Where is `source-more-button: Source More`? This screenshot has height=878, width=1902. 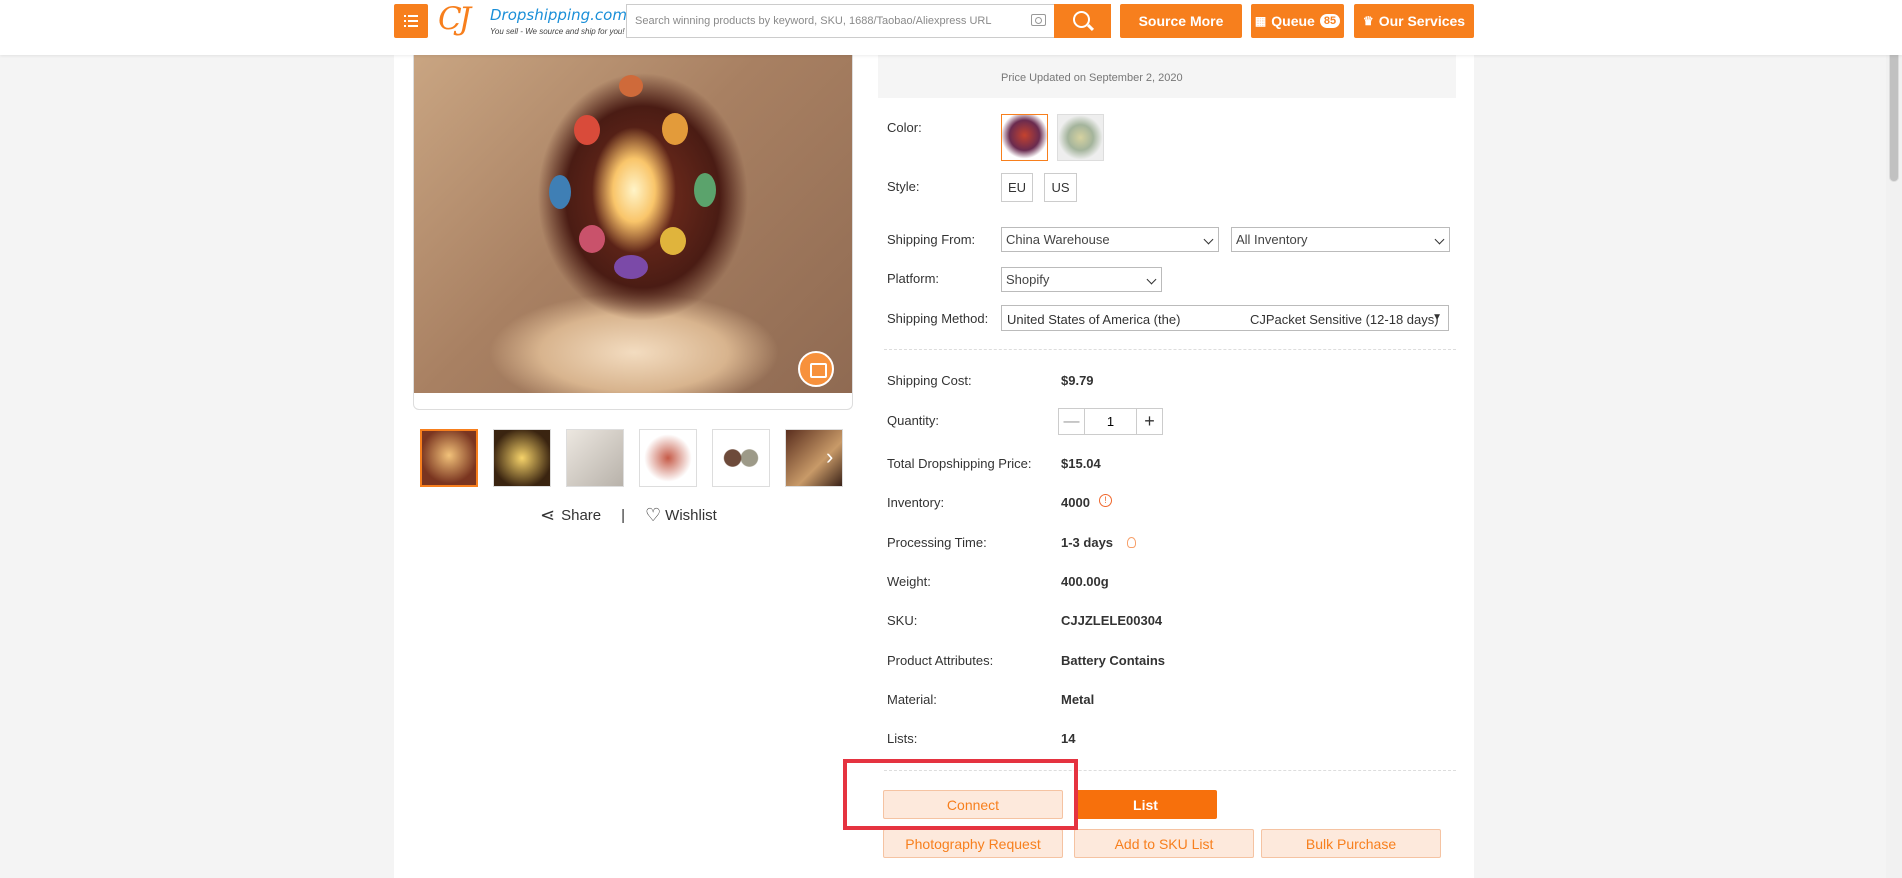
source-more-button: Source More is located at coordinates (1181, 21).